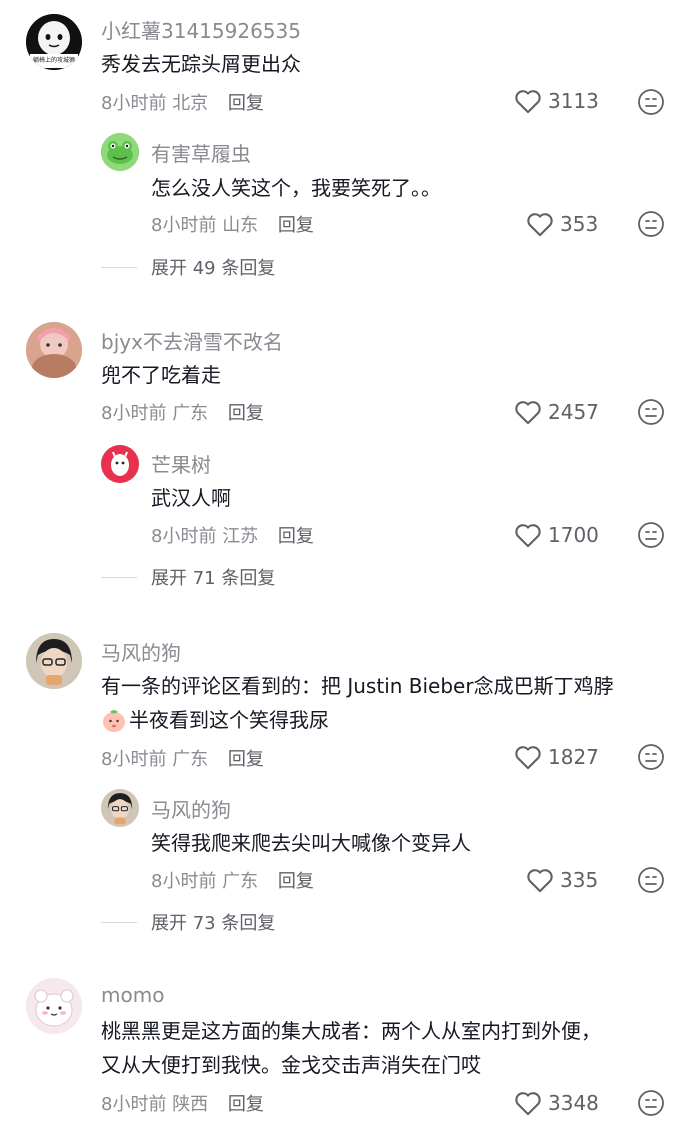 Image resolution: width=690 pixels, height=1136 pixels. I want to click on like-count: 353, so click(579, 224).